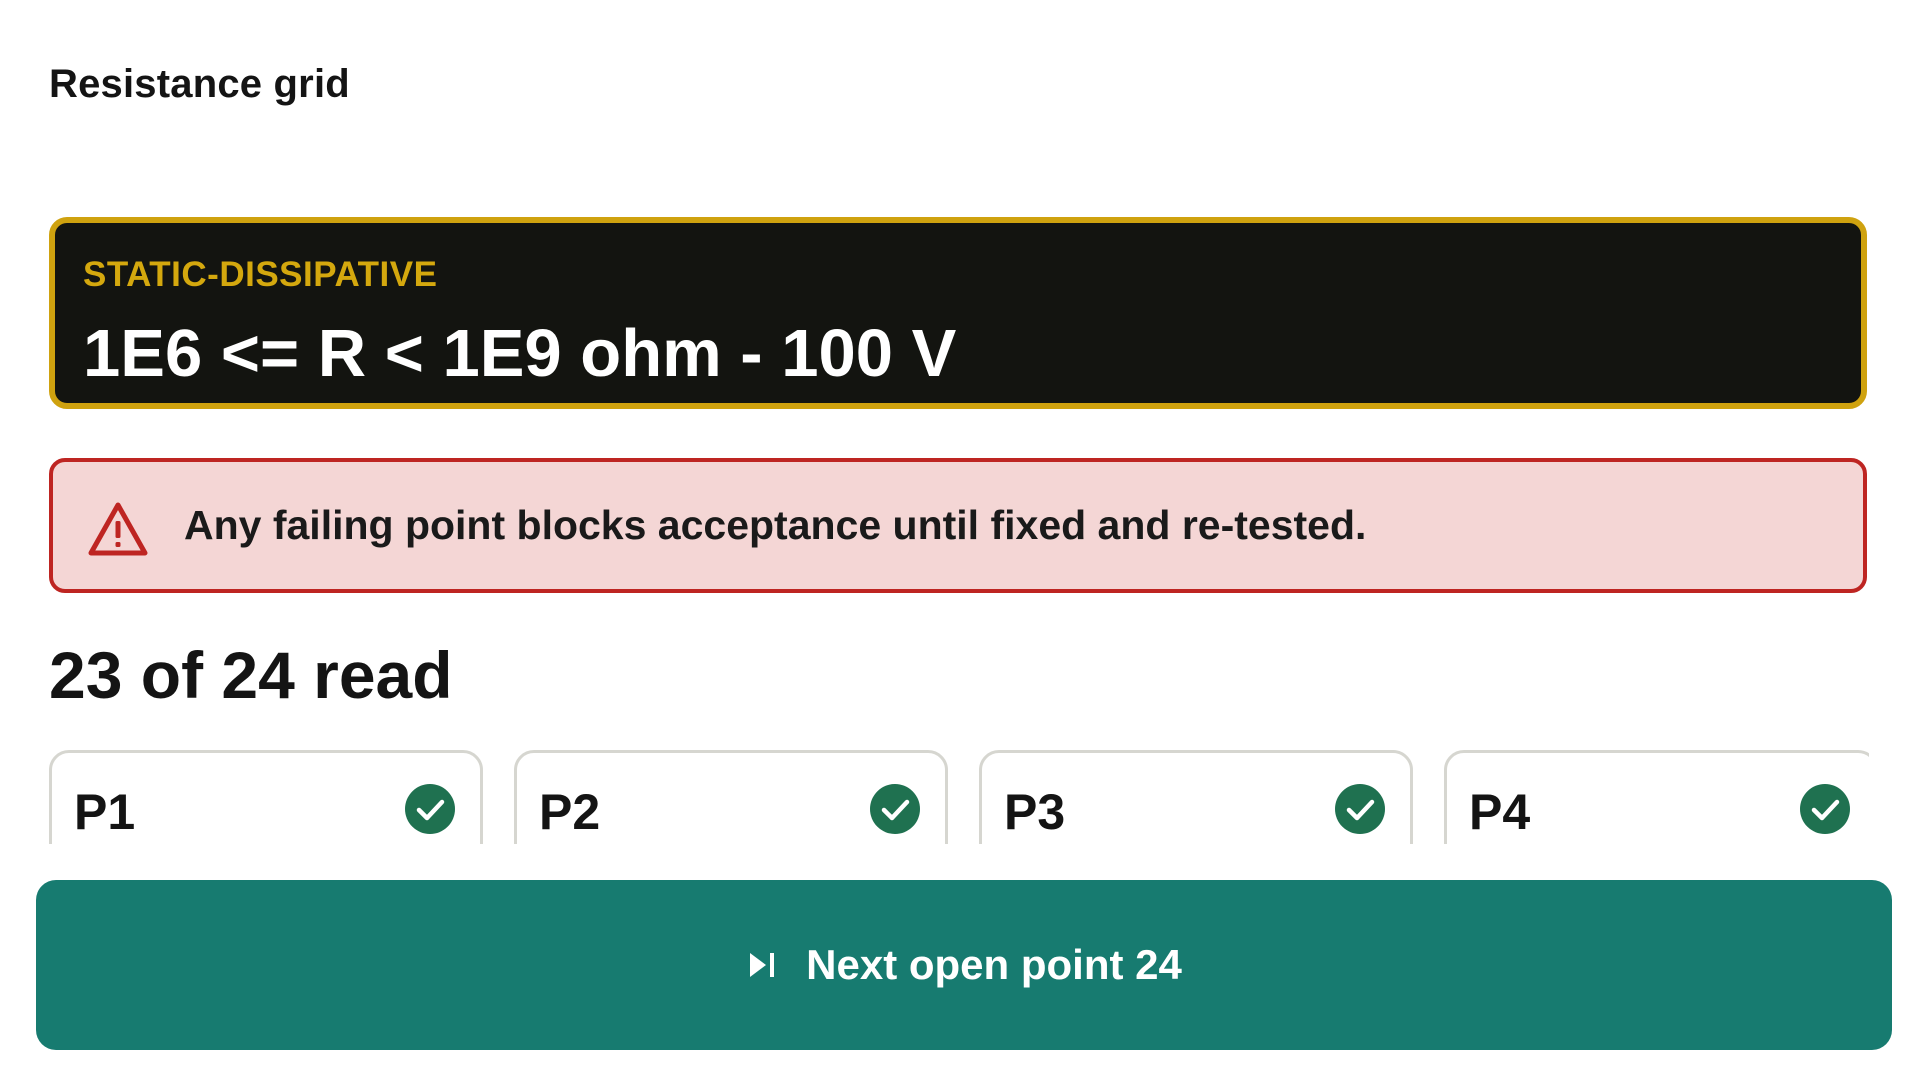 The width and height of the screenshot is (1920, 1080). Describe the element at coordinates (1656, 797) in the screenshot. I see `point-card-p4: P4` at that location.